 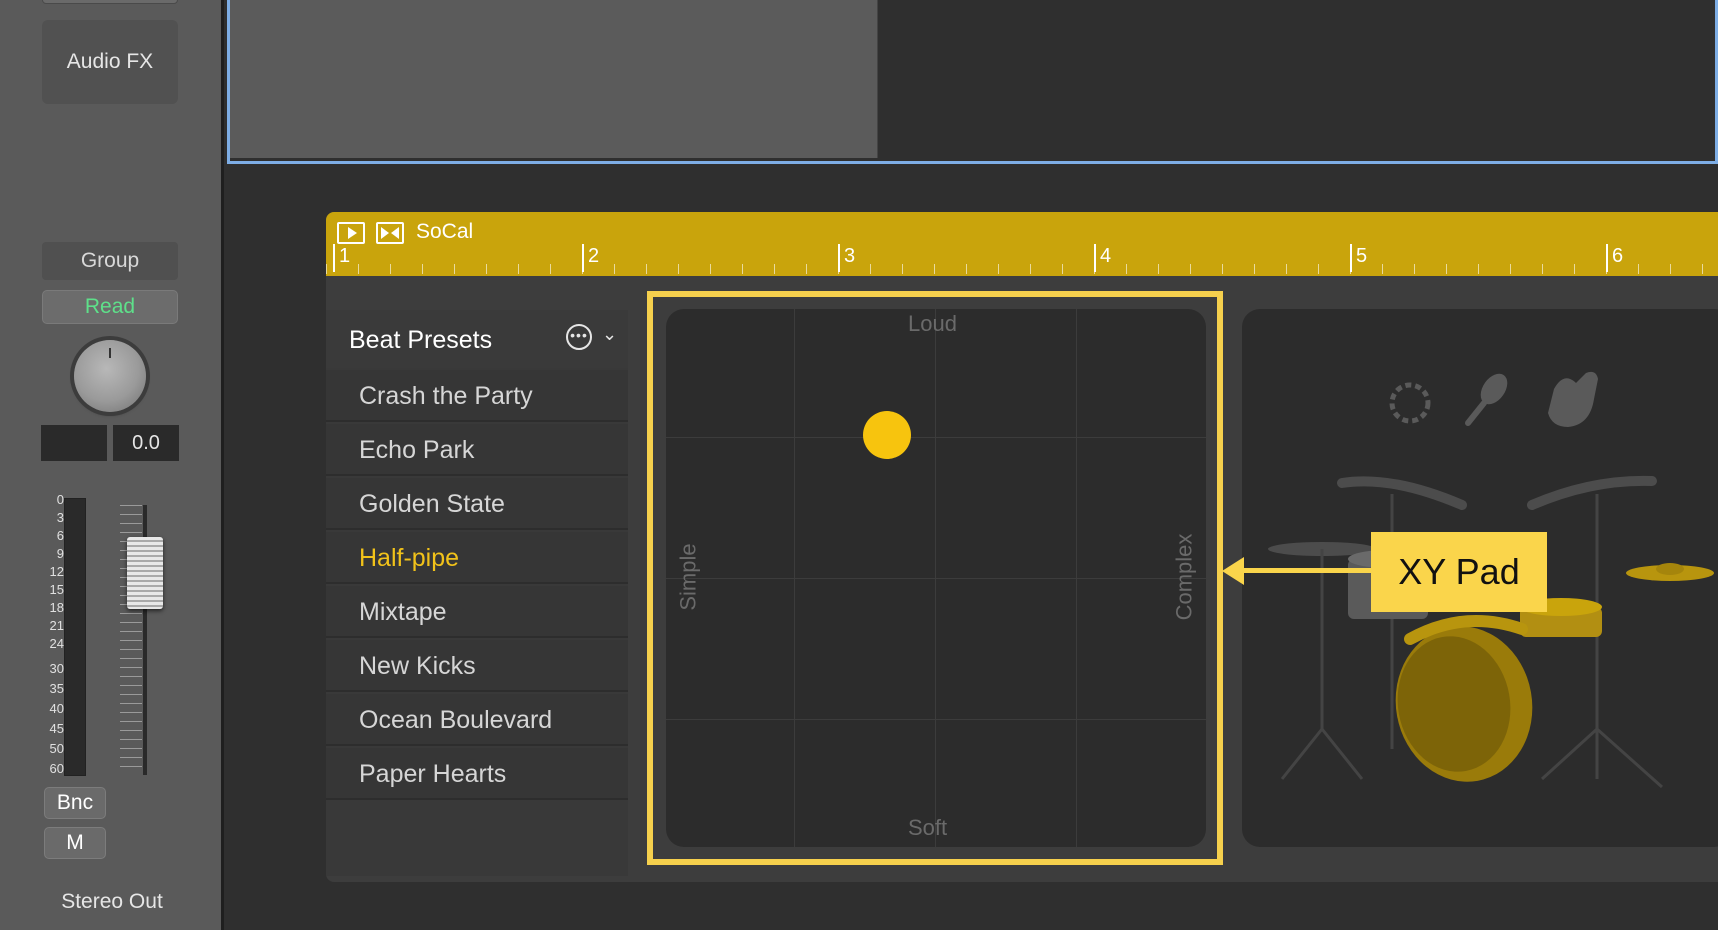 I want to click on pan-knob, so click(x=110, y=376).